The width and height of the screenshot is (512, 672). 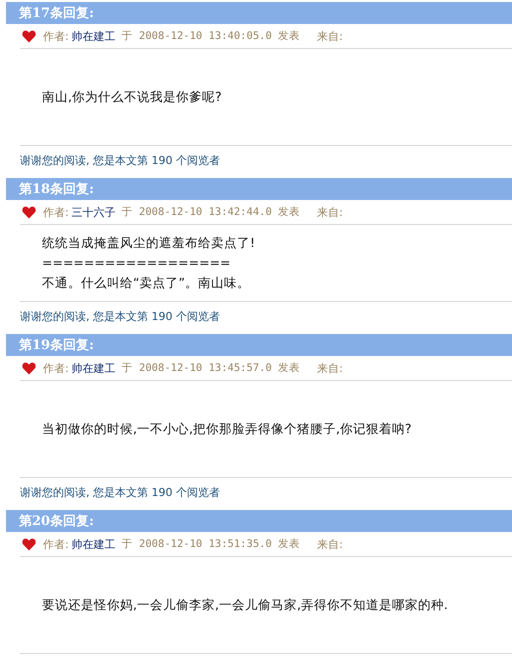 I want to click on author-name: 三十六子, so click(x=94, y=212).